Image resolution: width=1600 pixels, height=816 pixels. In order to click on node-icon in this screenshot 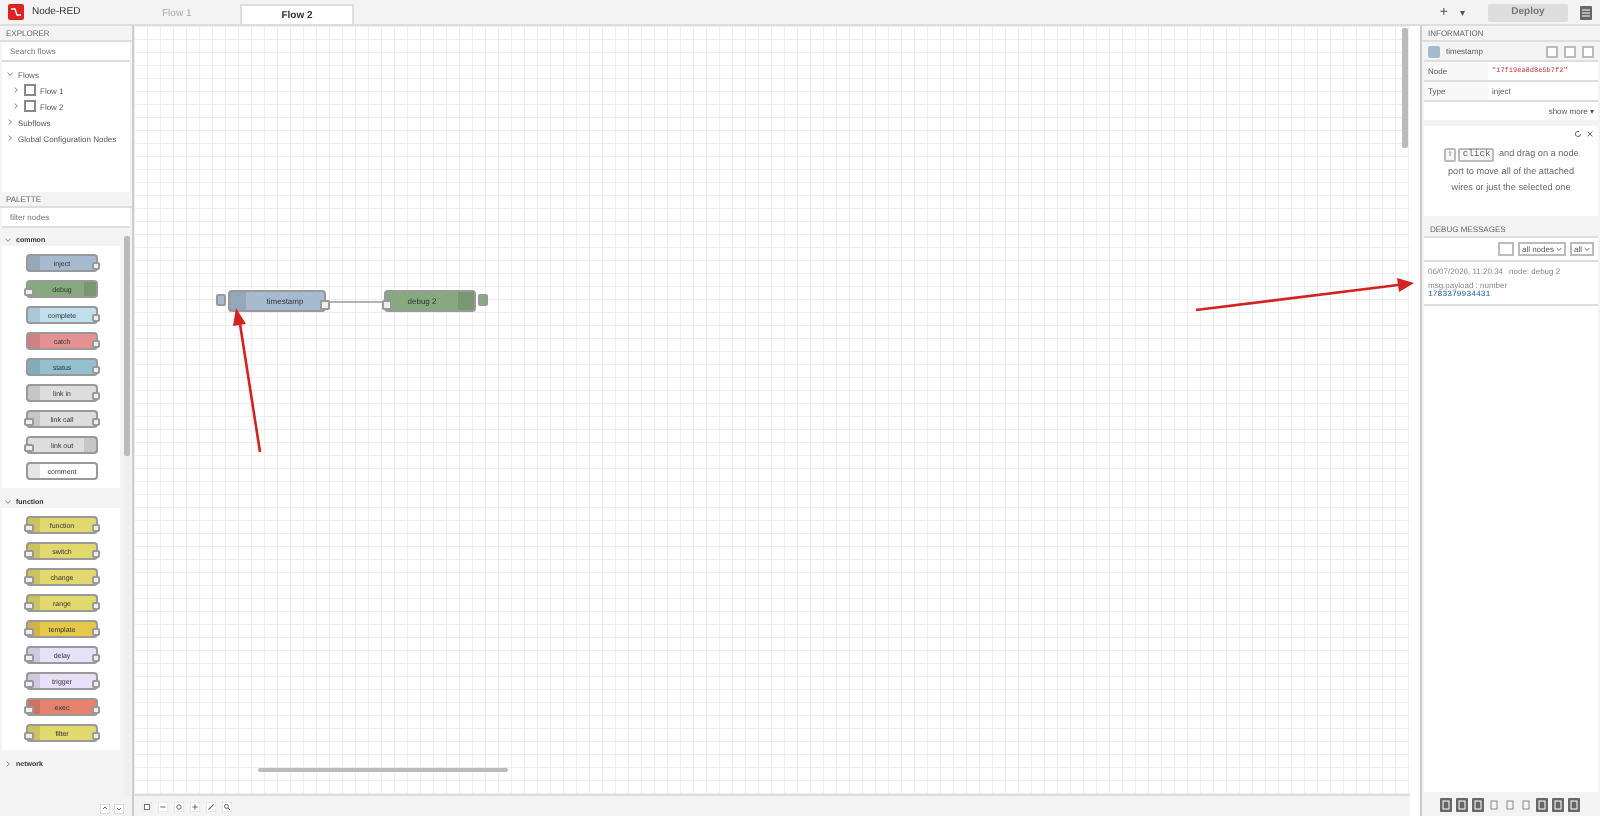, I will do `click(1434, 51)`.